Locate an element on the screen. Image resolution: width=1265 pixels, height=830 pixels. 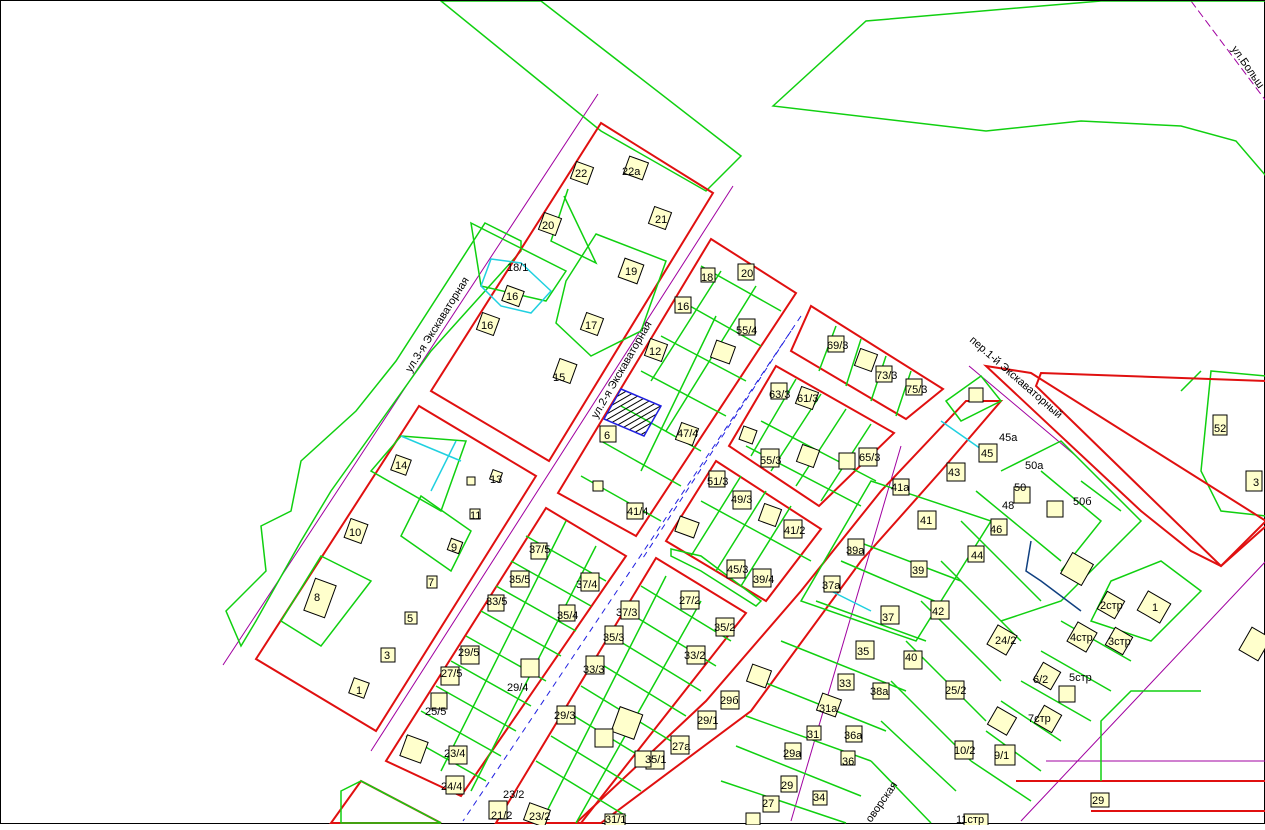
lot-label: 27/2 is located at coordinates (689, 601).